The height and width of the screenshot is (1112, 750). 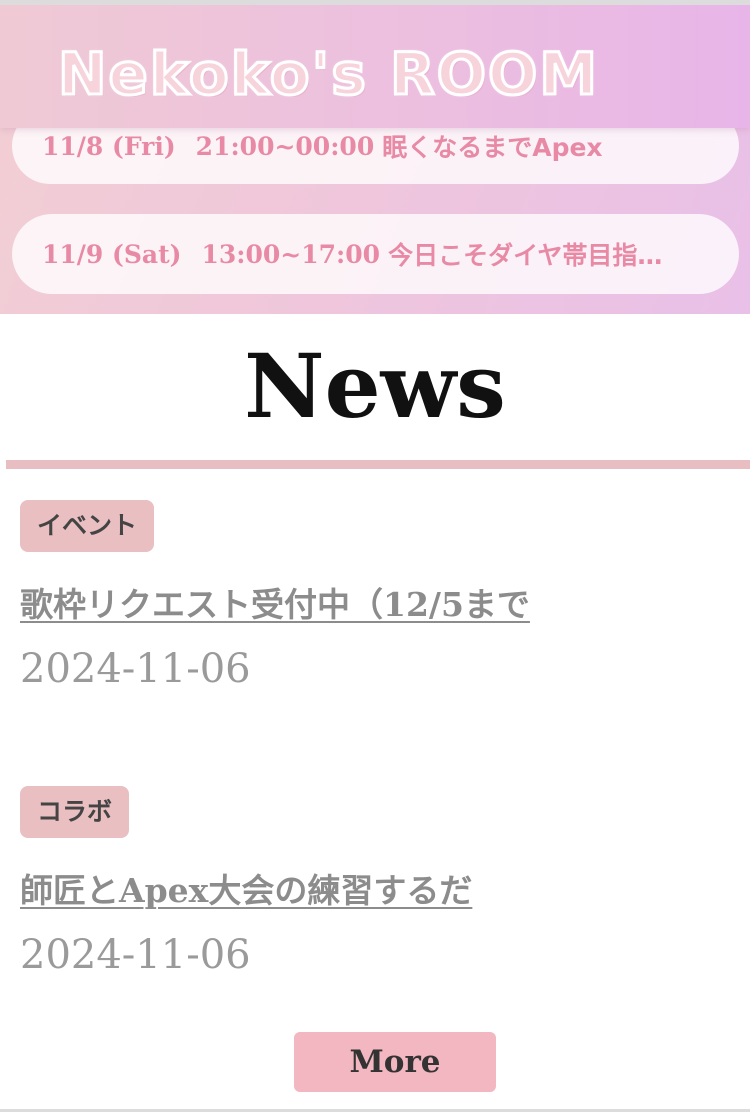 What do you see at coordinates (327, 74) in the screenshot?
I see `site-logo: Nekoko's ROOM` at bounding box center [327, 74].